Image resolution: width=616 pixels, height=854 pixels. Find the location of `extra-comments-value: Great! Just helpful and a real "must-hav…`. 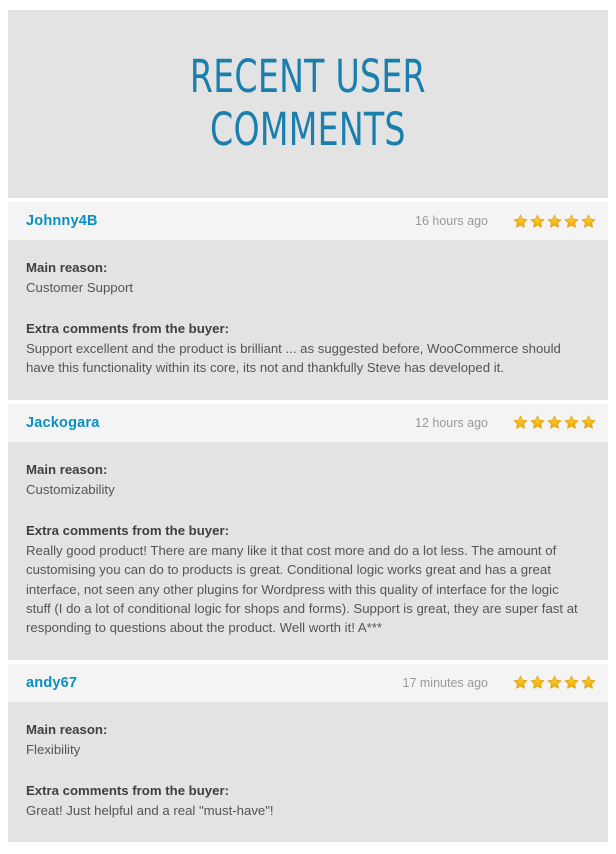

extra-comments-value: Great! Just helpful and a real "must-hav… is located at coordinates (150, 810).